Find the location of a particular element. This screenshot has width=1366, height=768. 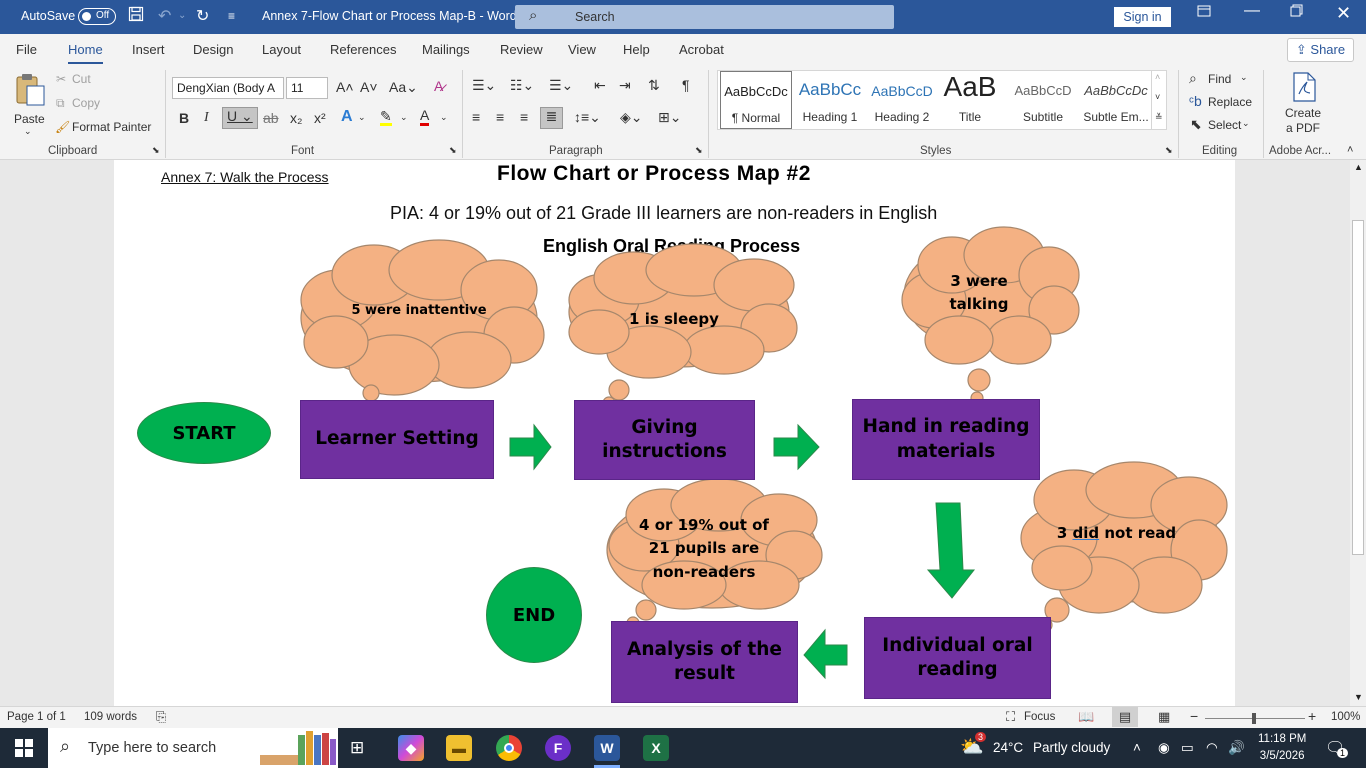

tab-design: Design is located at coordinates (213, 49).